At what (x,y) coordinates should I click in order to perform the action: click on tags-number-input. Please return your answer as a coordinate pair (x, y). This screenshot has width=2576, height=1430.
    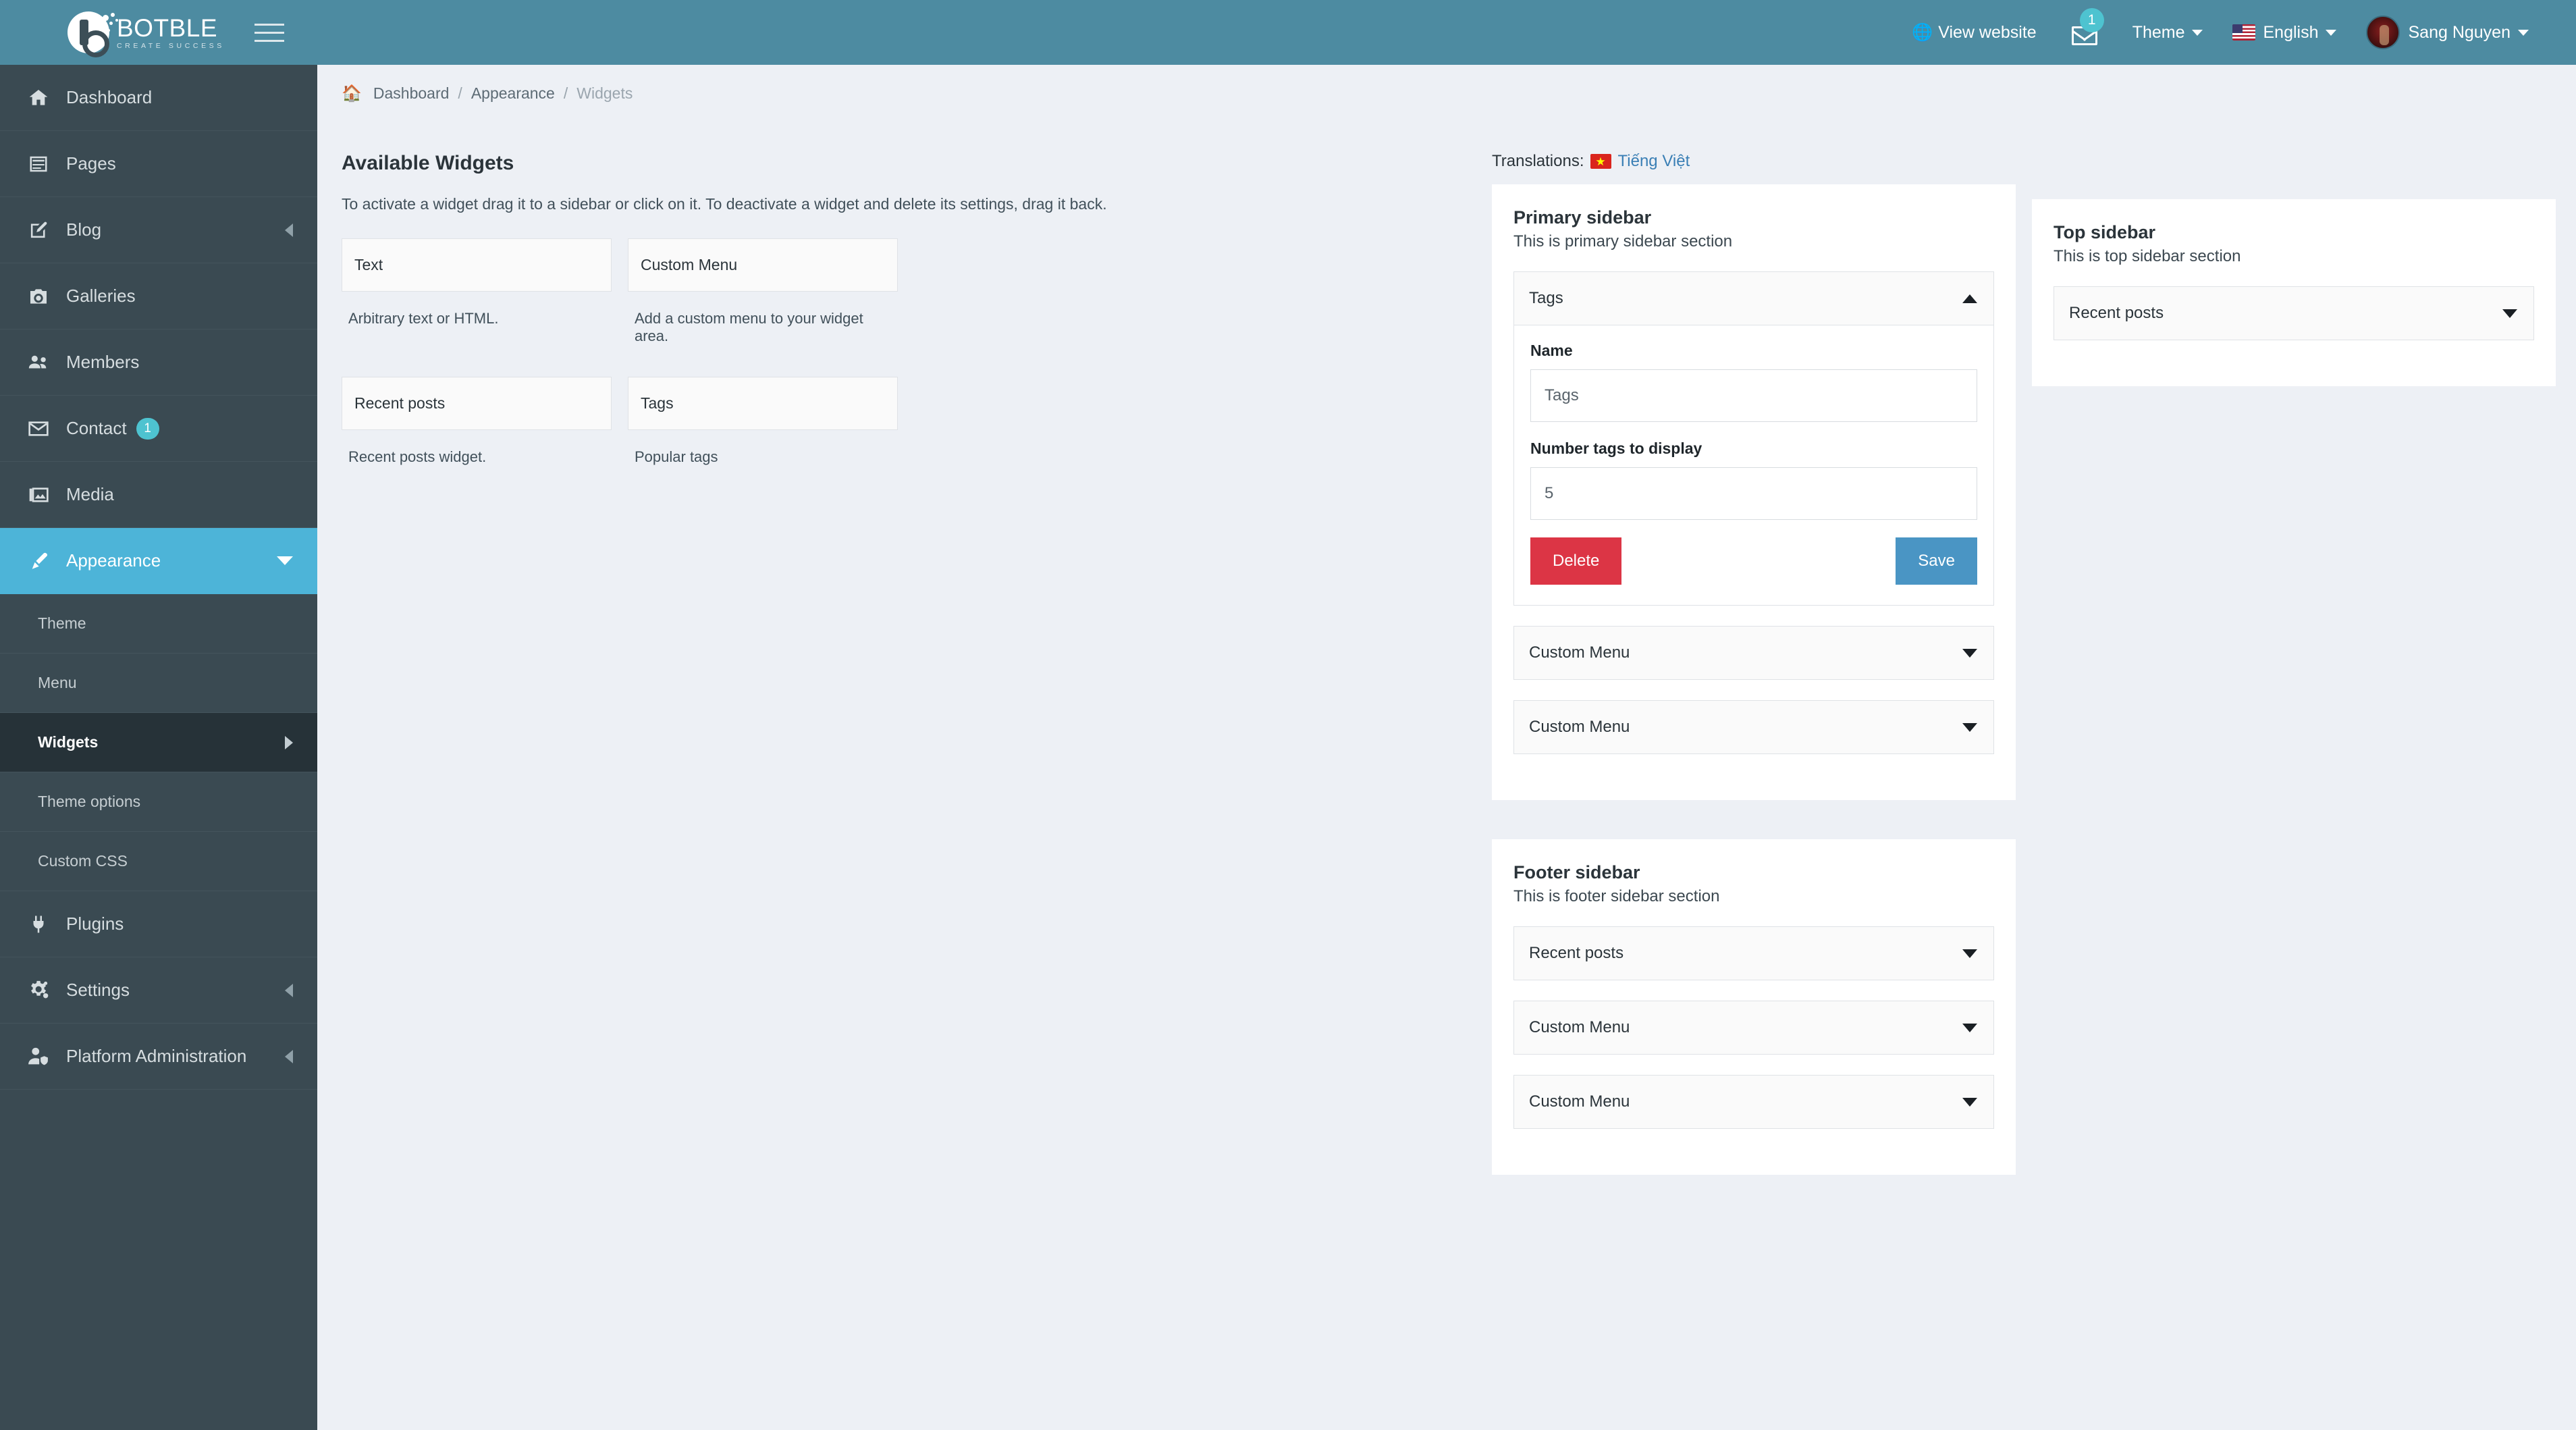
    Looking at the image, I should click on (1754, 493).